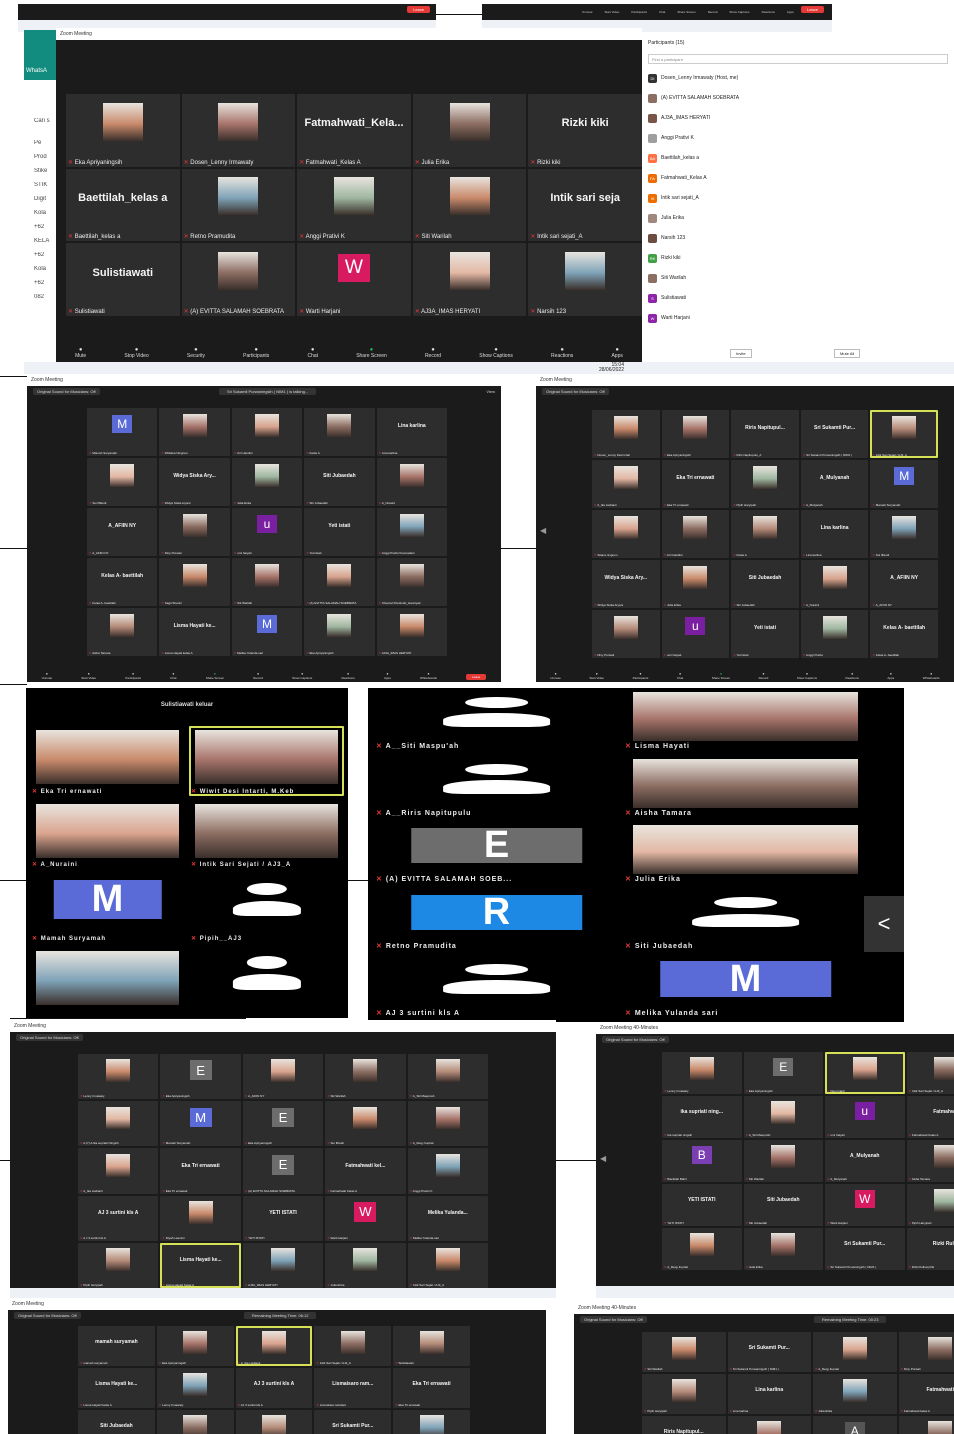 This screenshot has height=1434, width=954. Describe the element at coordinates (428, 676) in the screenshot. I see `whiteboards-button: ● Whiteboards` at that location.